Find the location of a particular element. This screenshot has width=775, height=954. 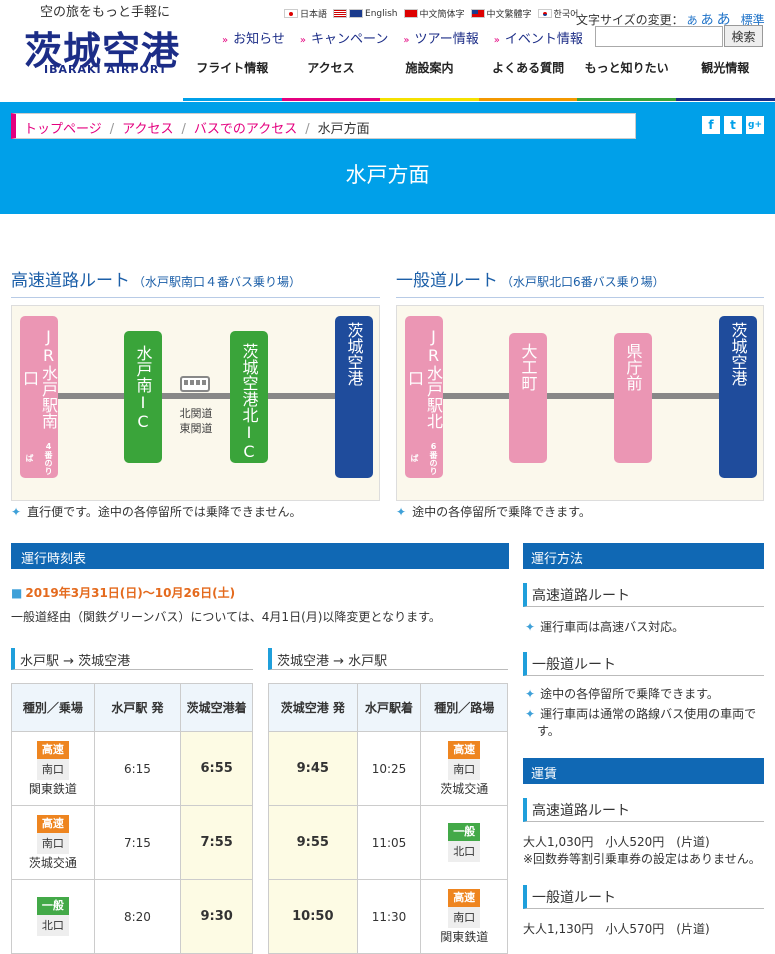

stop-mito-minami-ic: 水戸南IC is located at coordinates (143, 397).